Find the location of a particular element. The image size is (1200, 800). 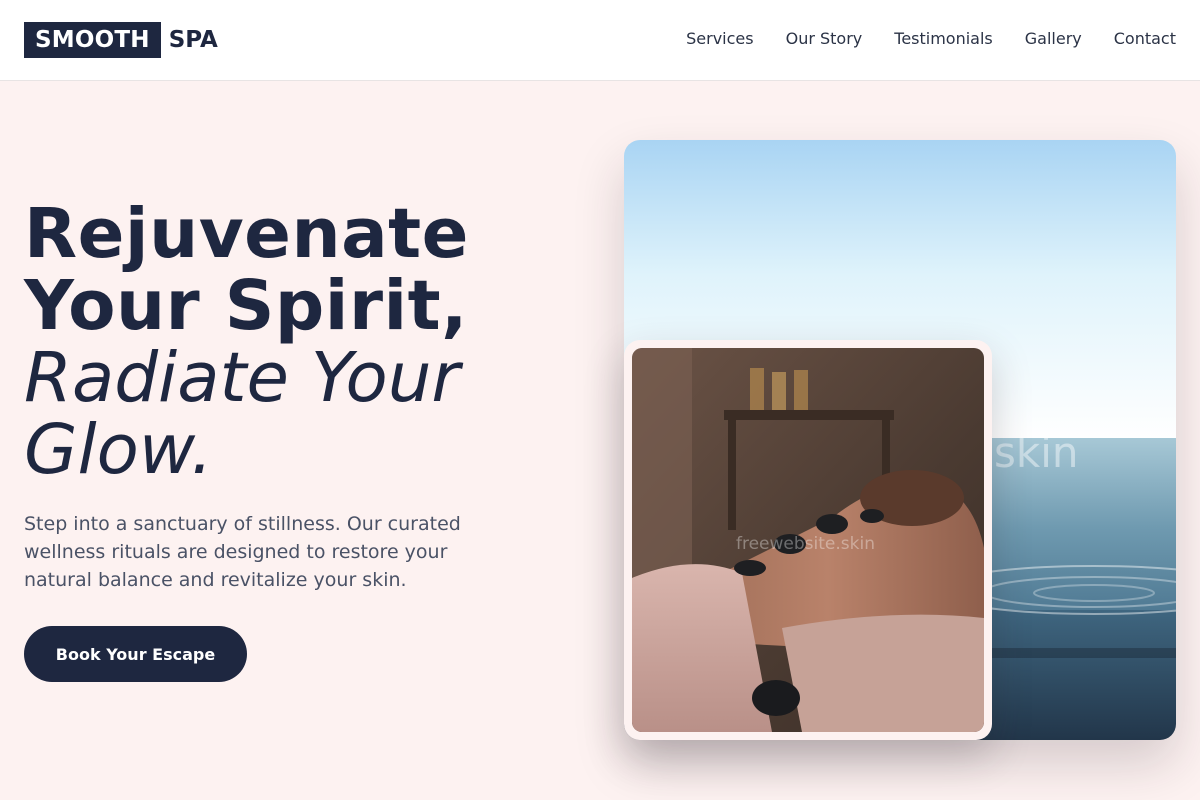

headline-line-3: Radiate Your is located at coordinates (242, 378).